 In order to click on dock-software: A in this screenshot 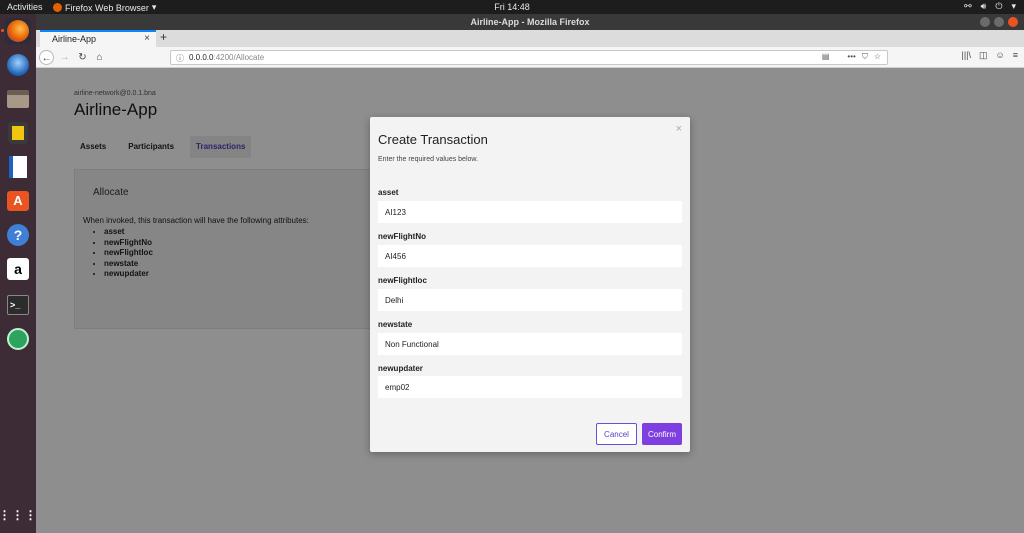, I will do `click(18, 201)`.